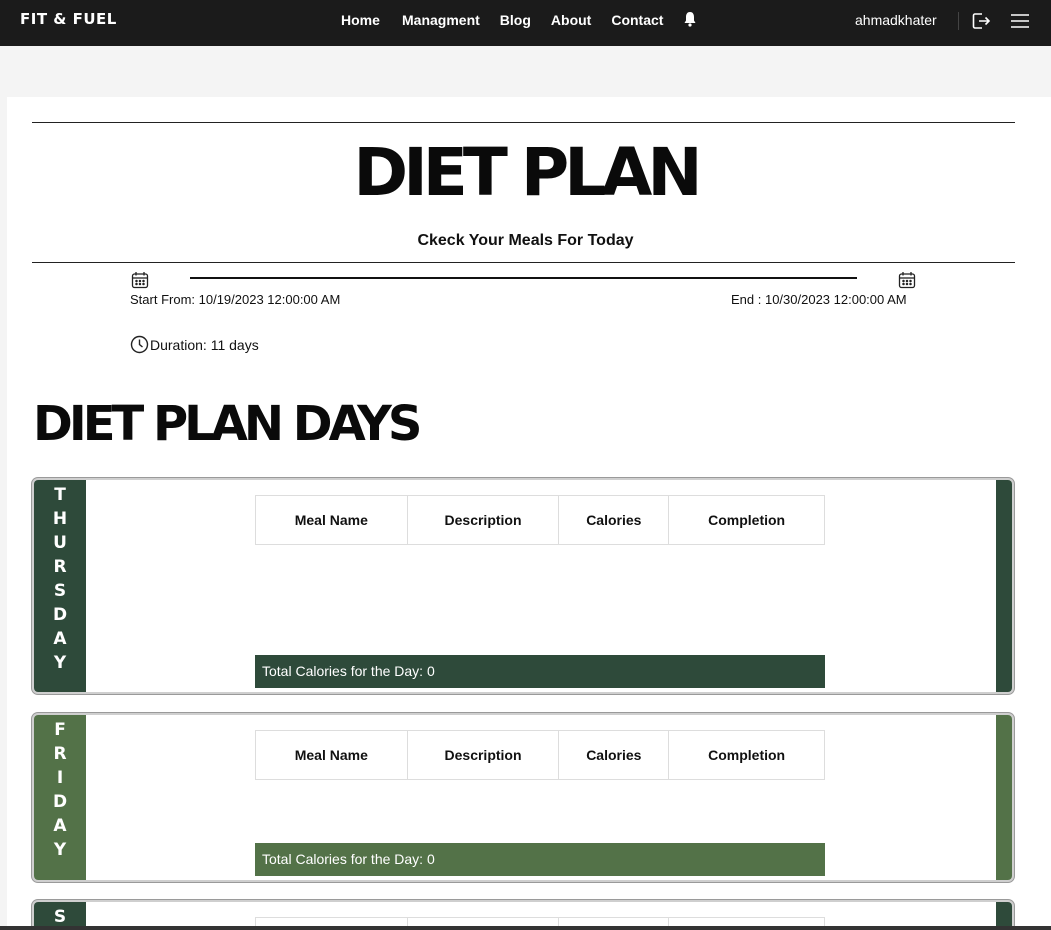 The height and width of the screenshot is (930, 1051). Describe the element at coordinates (690, 19) in the screenshot. I see `bell-icon` at that location.